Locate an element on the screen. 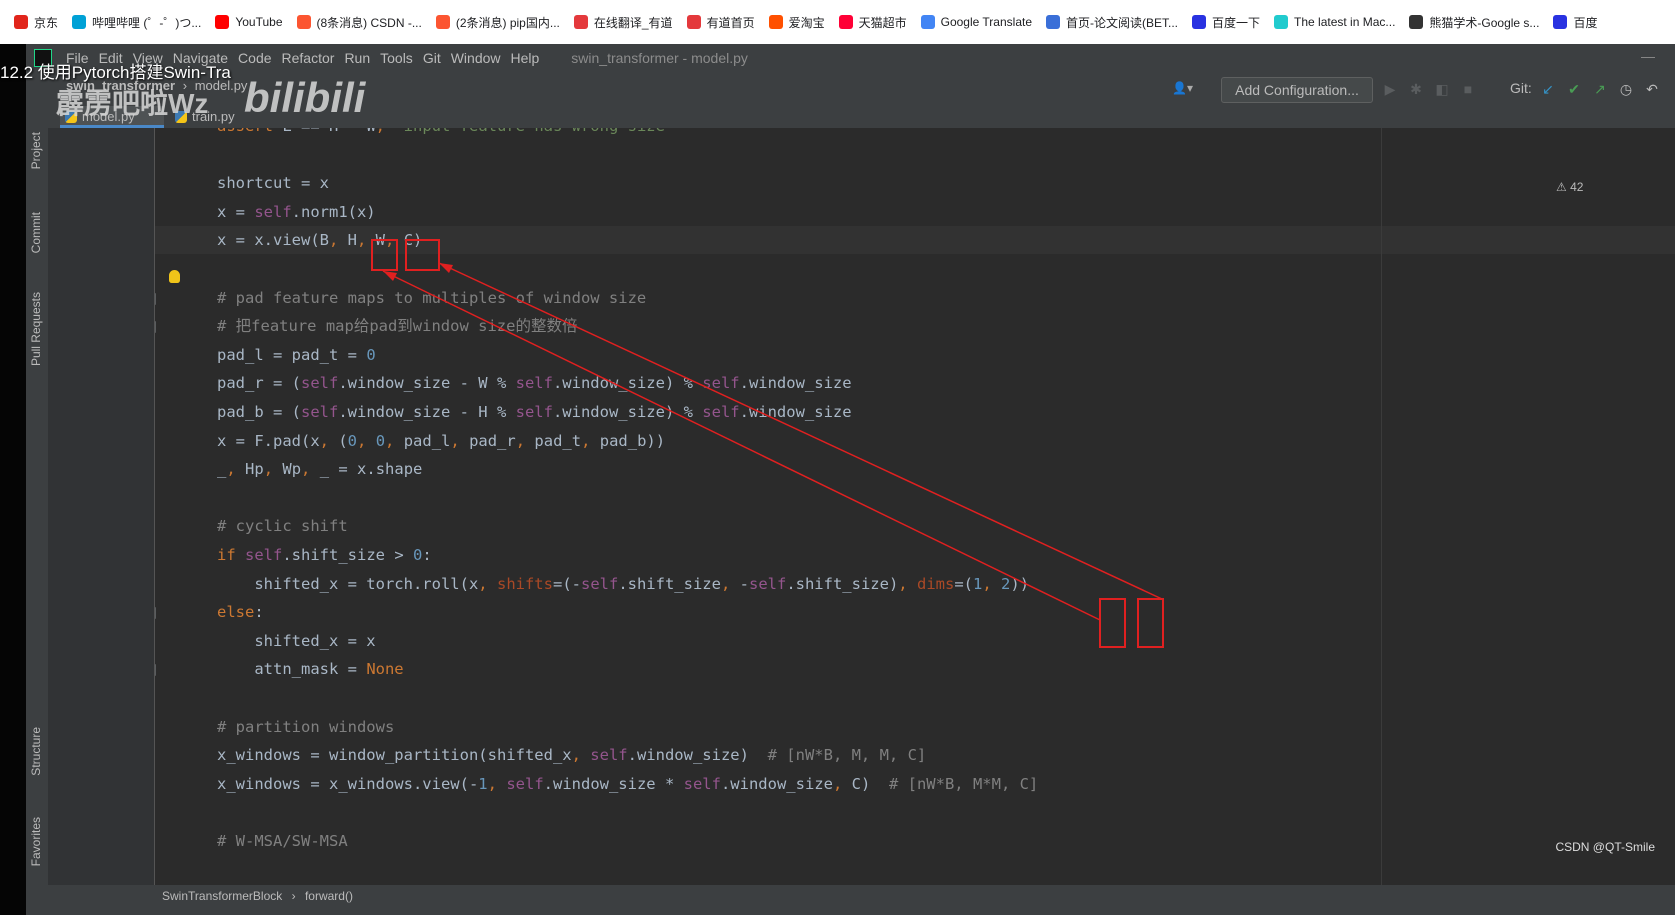  bookmark-item: Google Translate is located at coordinates (976, 22).